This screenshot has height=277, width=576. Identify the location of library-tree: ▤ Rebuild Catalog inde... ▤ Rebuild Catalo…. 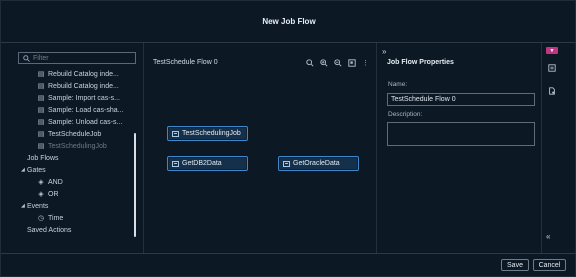
(74, 152).